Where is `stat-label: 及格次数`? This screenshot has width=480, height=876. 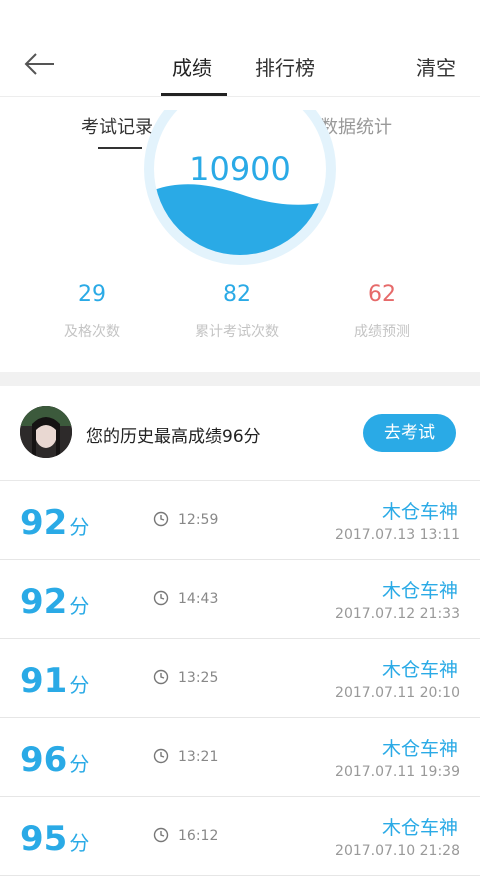
stat-label: 及格次数 is located at coordinates (92, 332).